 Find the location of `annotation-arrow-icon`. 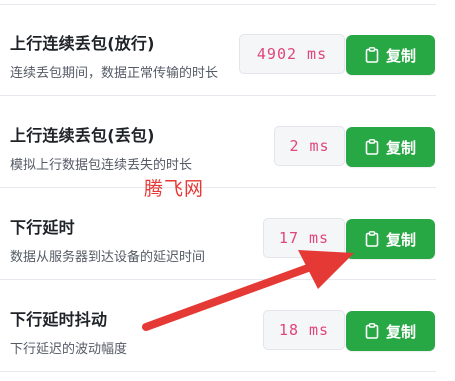

annotation-arrow-icon is located at coordinates (248, 290).